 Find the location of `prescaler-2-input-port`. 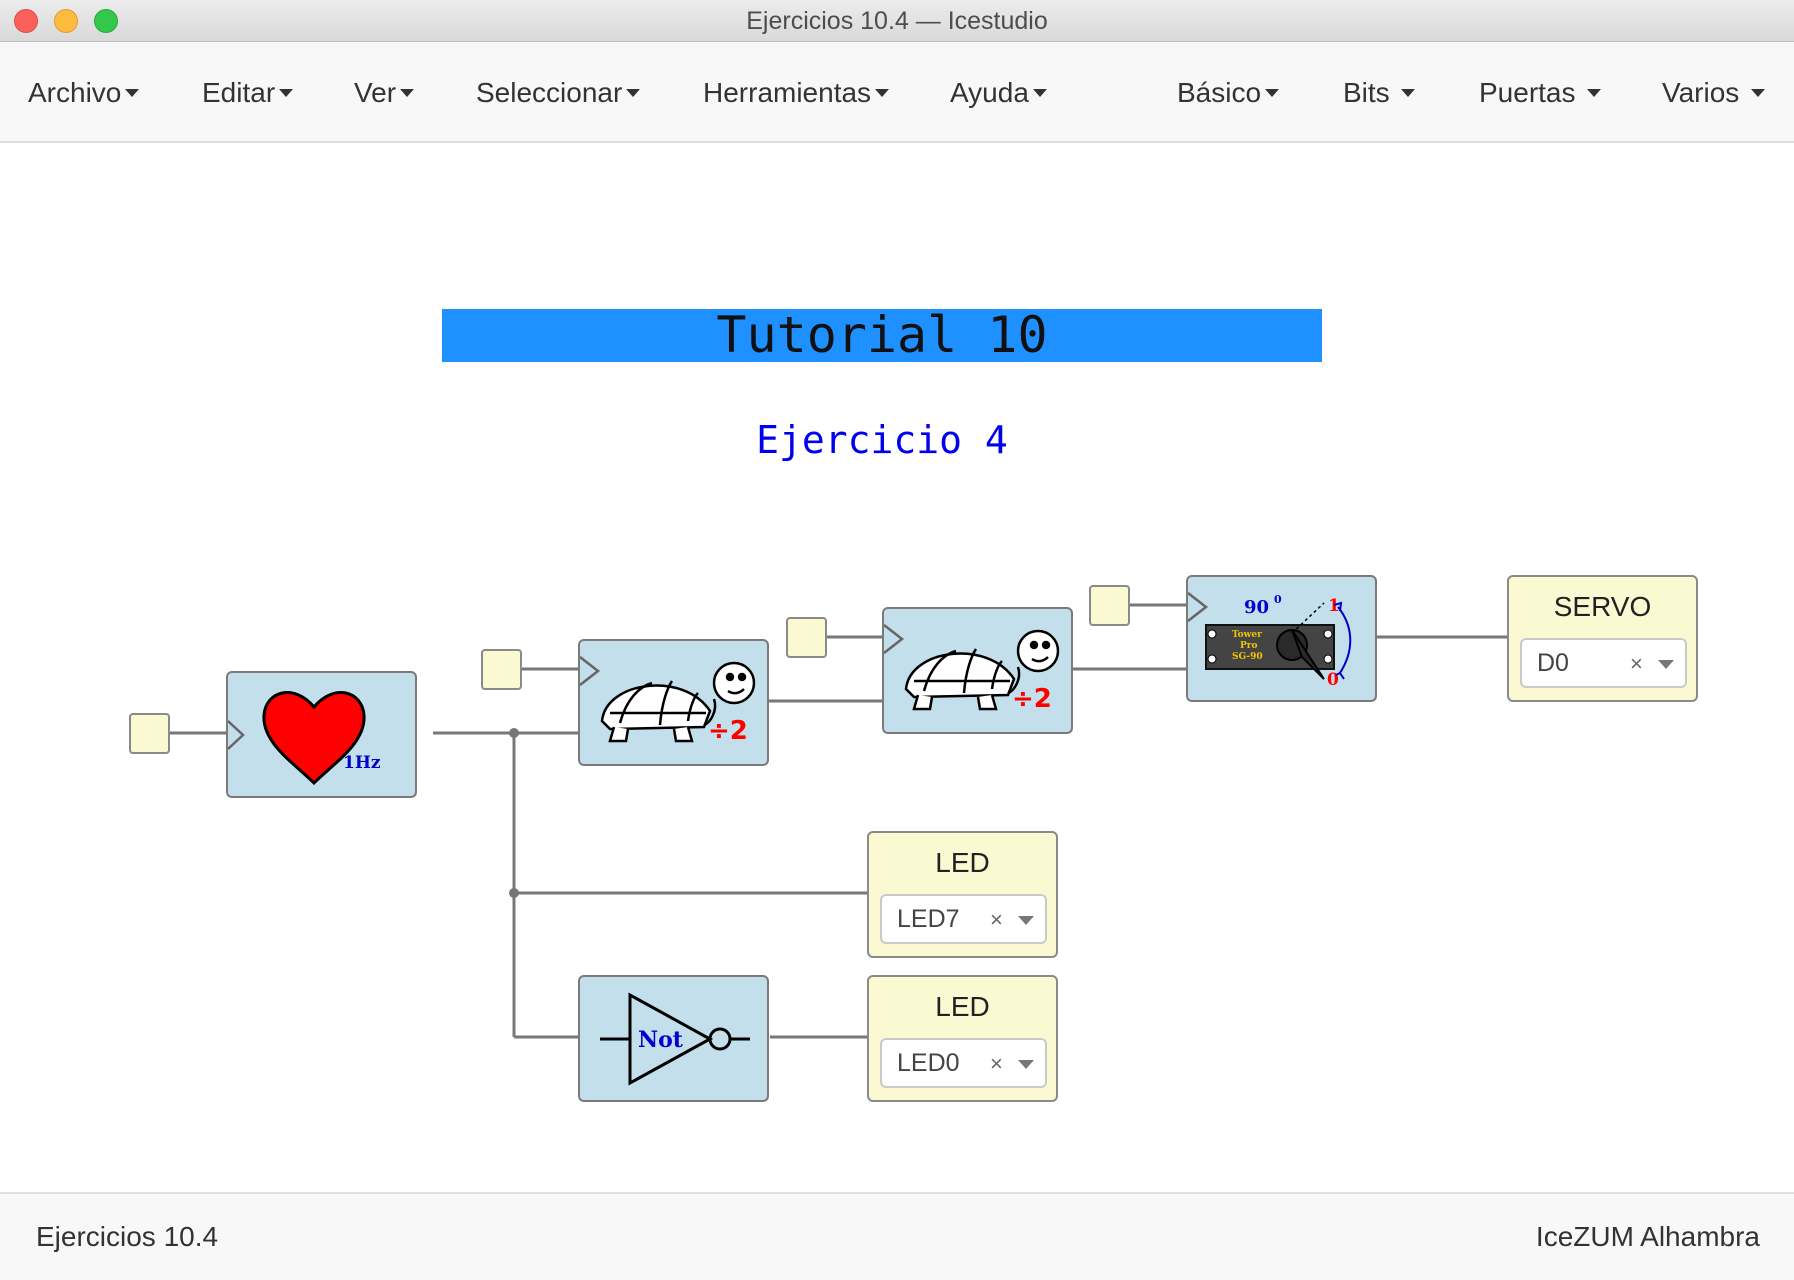

prescaler-2-input-port is located at coordinates (806, 637).